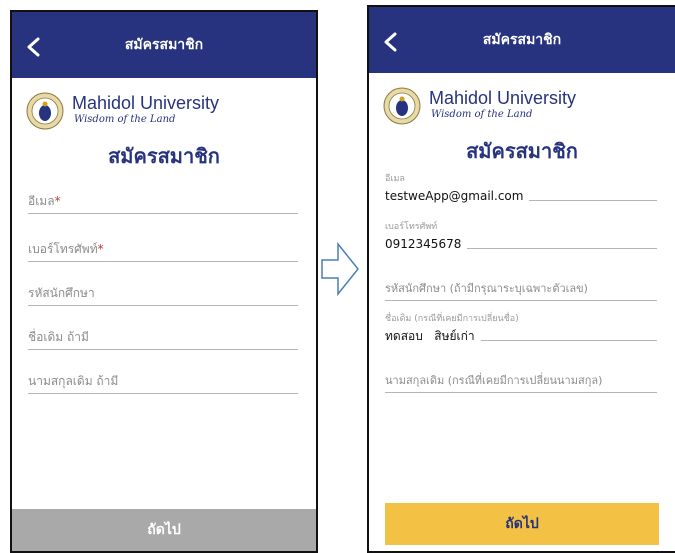  Describe the element at coordinates (163, 202) in the screenshot. I see `email-field: อีเมล*` at that location.